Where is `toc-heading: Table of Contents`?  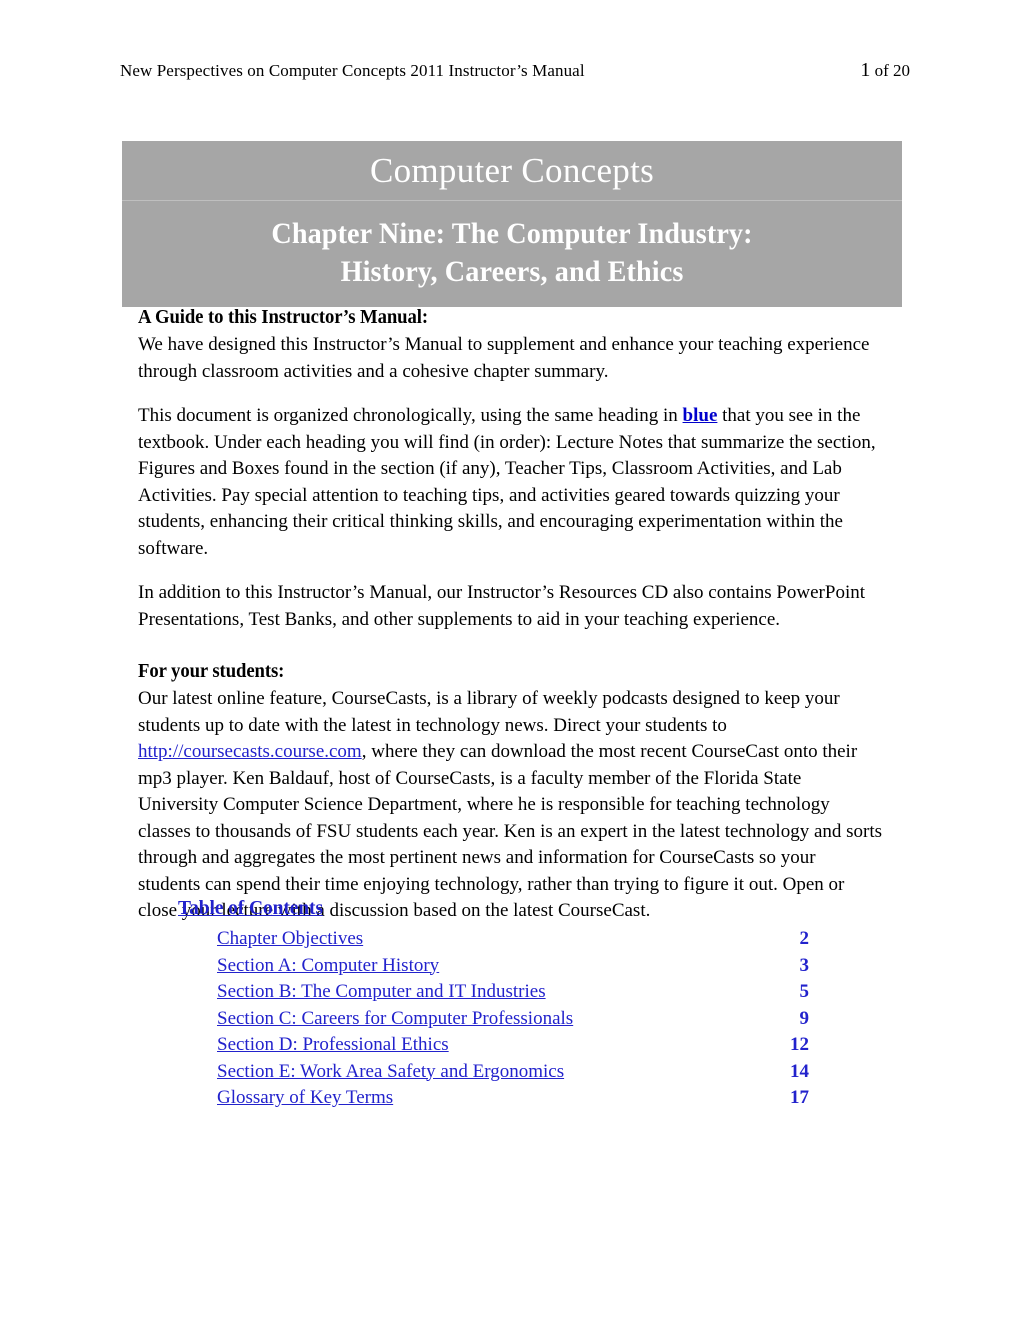 toc-heading: Table of Contents is located at coordinates (250, 908).